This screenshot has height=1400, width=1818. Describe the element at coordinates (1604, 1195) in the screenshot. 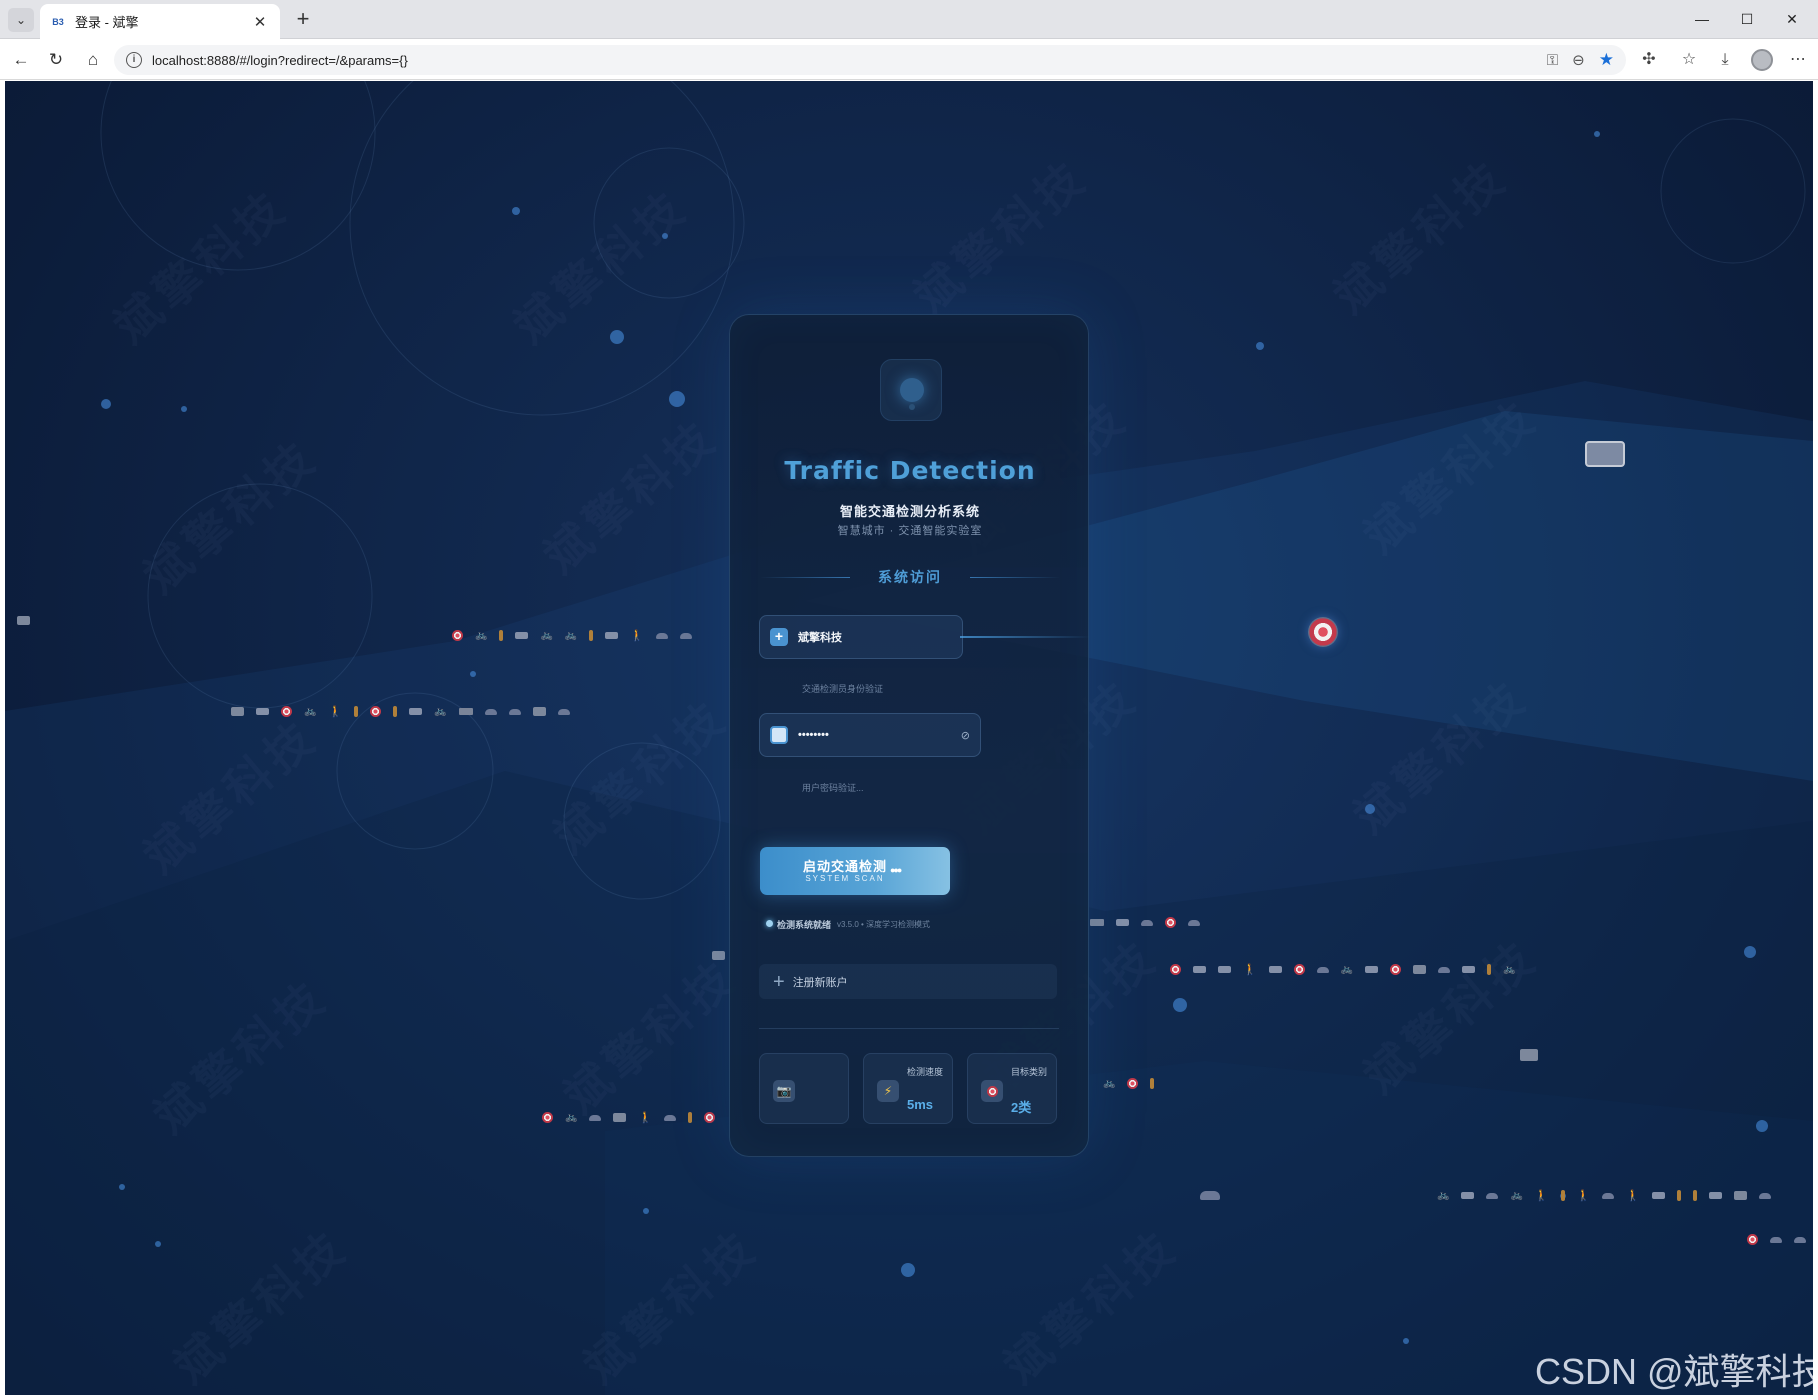

I see `traffic-animation-row: 🚲 🚲 🚶 🚶 🚶` at that location.